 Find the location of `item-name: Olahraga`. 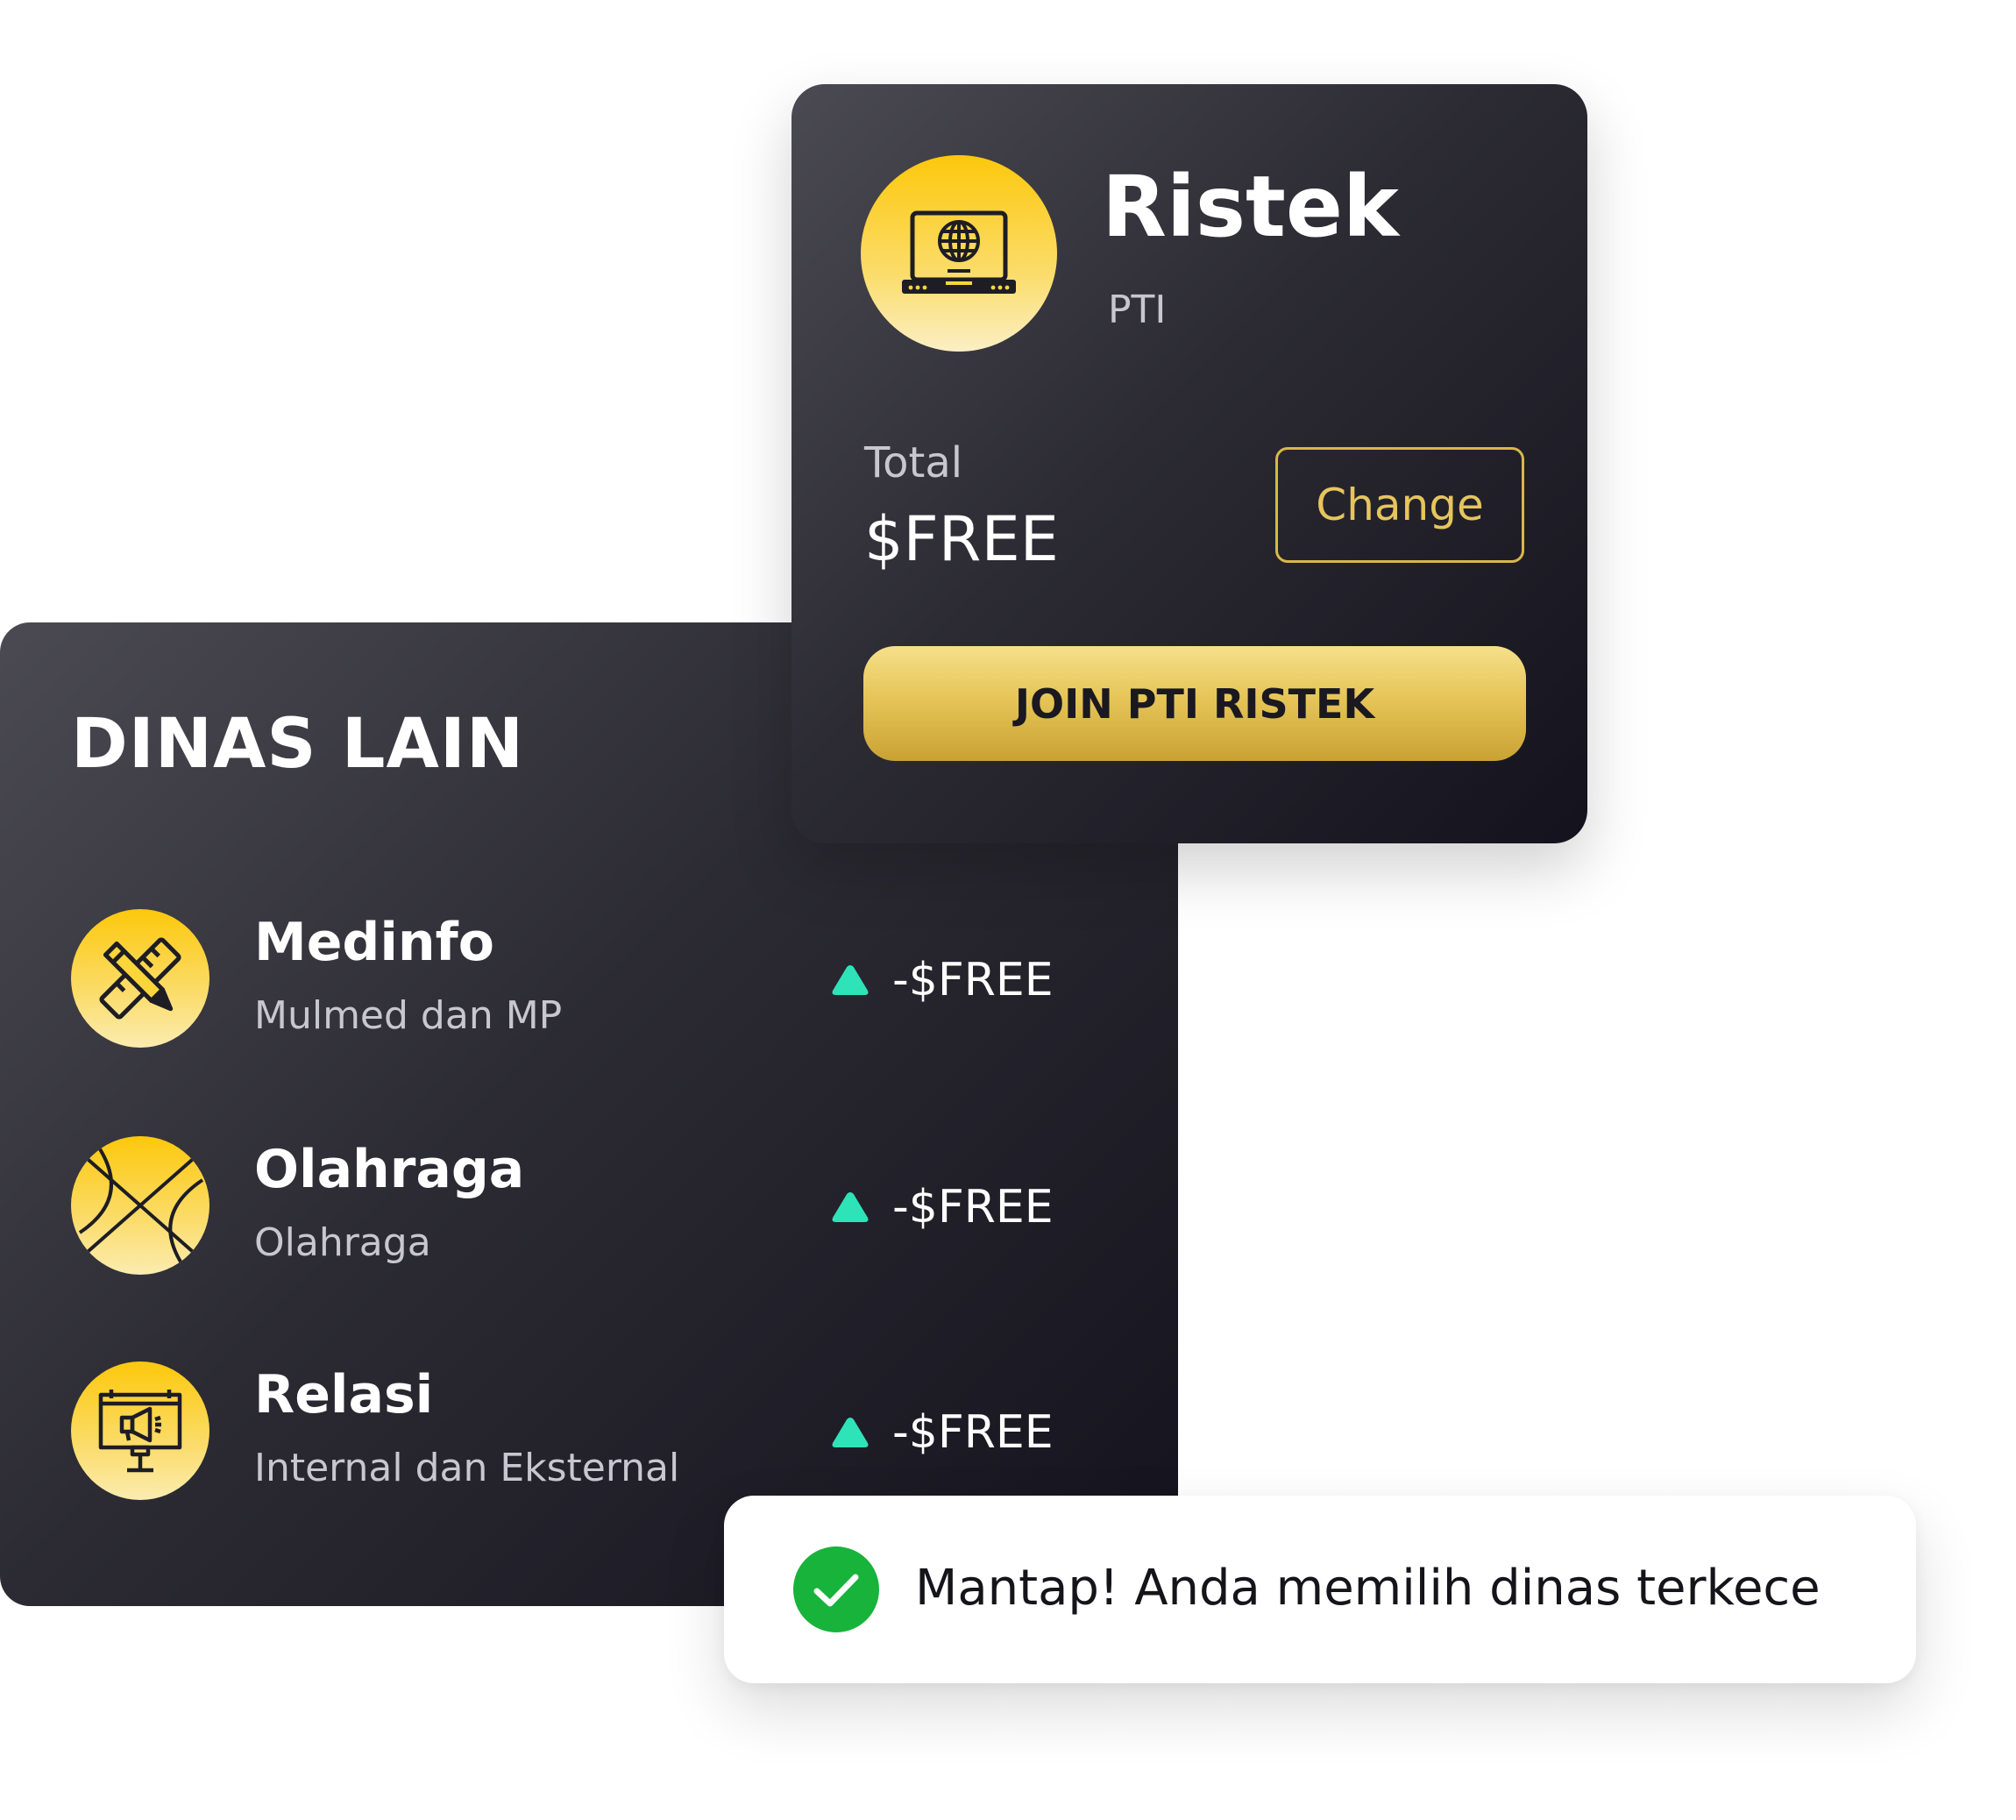

item-name: Olahraga is located at coordinates (389, 1169).